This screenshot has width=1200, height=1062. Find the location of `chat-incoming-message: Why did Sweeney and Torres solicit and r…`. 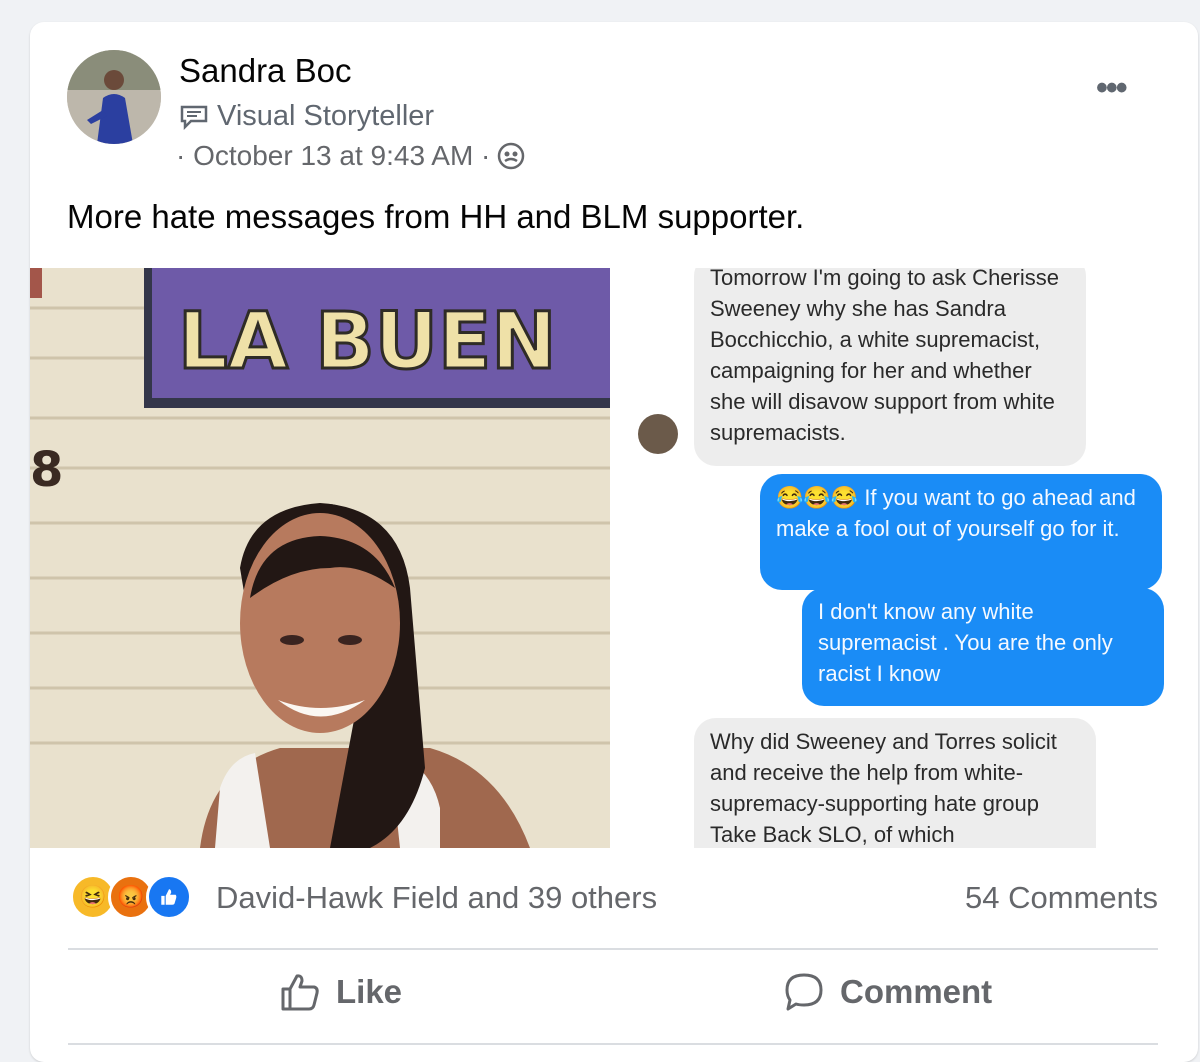

chat-incoming-message: Why did Sweeney and Torres solicit and r… is located at coordinates (895, 783).